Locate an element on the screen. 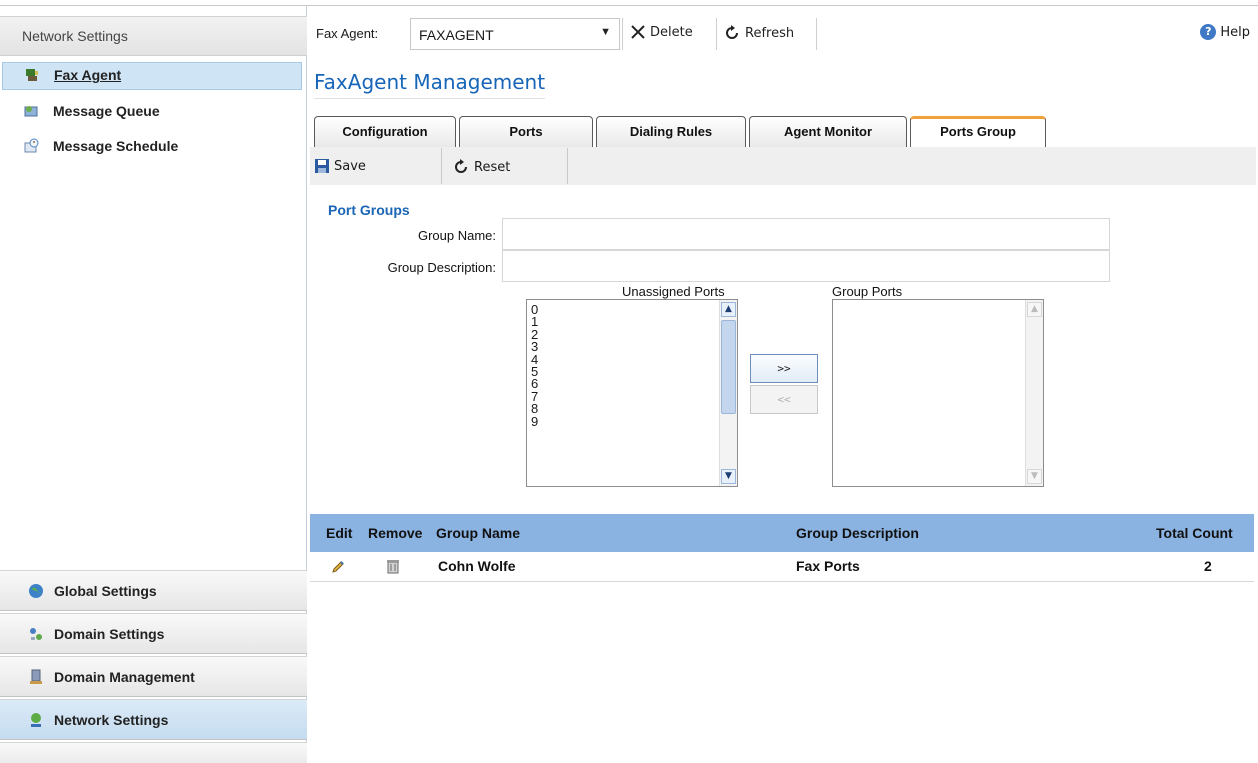  group-ports-scrollbar: ▲ ▼ is located at coordinates (1034, 393).